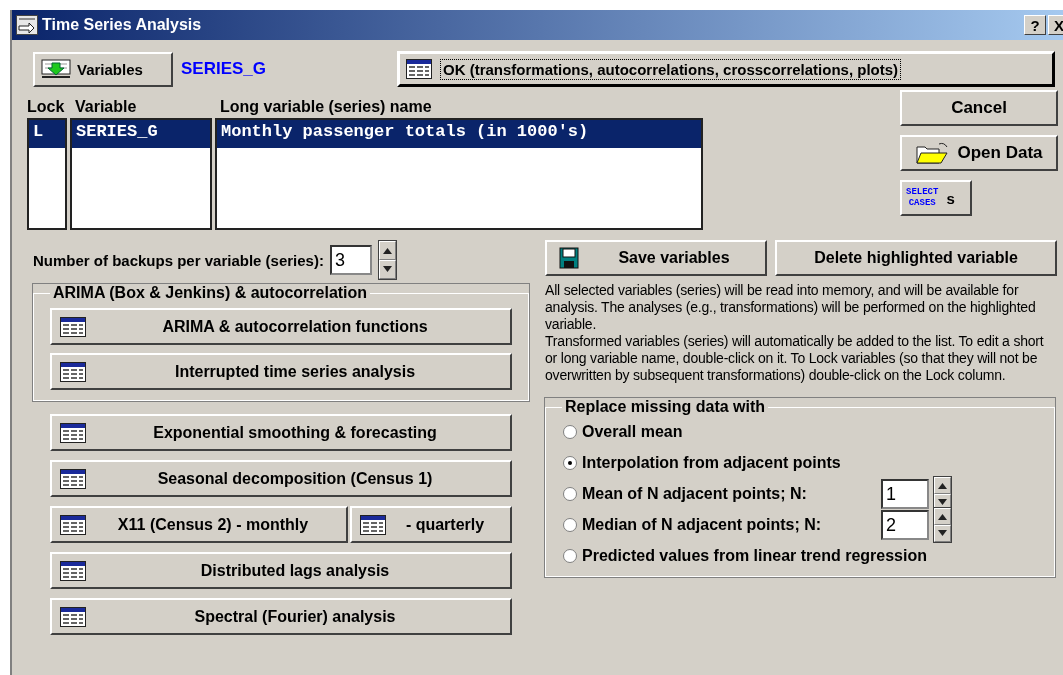 The image size is (1063, 675). Describe the element at coordinates (281, 432) in the screenshot. I see `analysis-button: Exponential smoothing & forecasting` at that location.